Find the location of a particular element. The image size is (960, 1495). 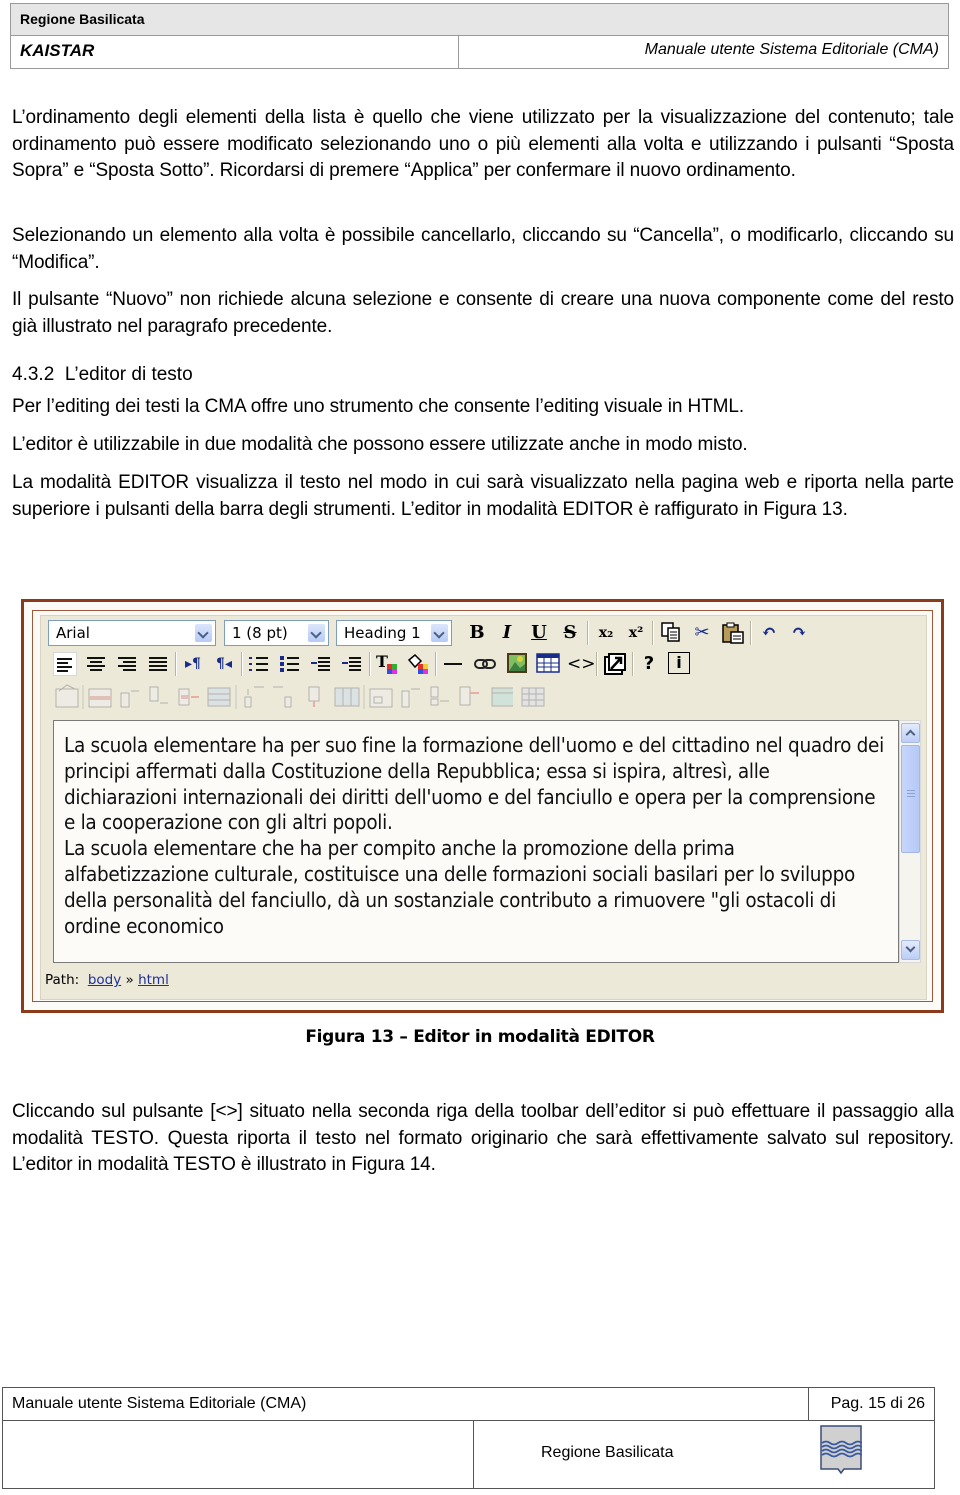

footer-org: Regione Basilicata is located at coordinates (607, 1452).